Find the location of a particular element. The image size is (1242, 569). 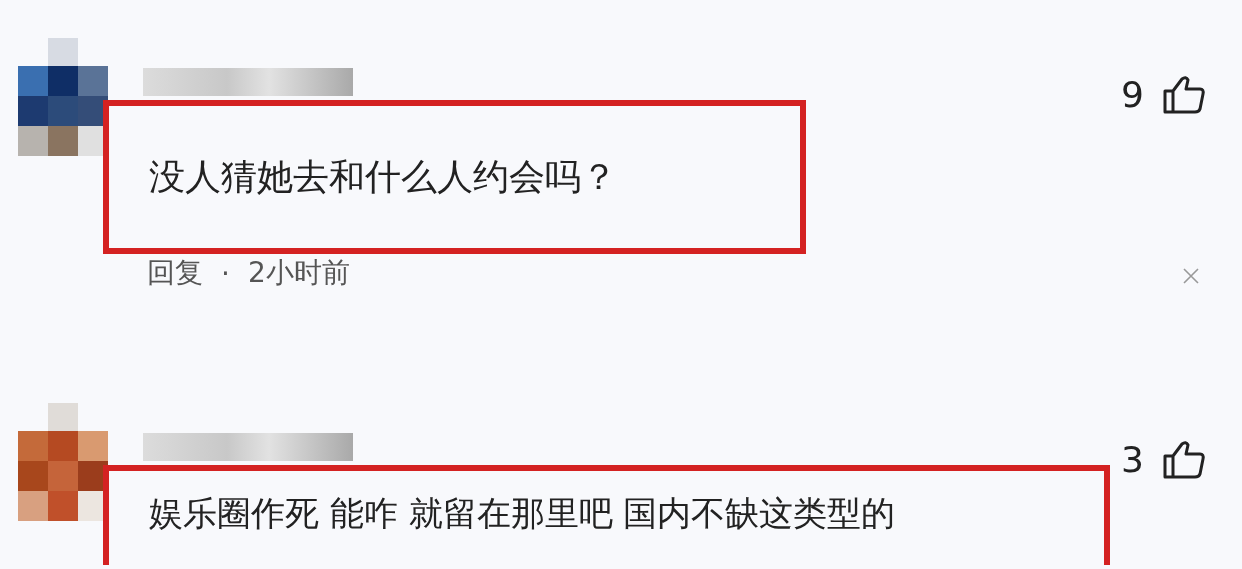

like-count: 9 is located at coordinates (1132, 94).